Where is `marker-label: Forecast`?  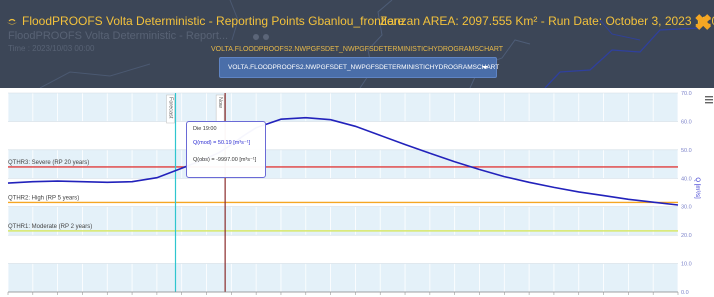 marker-label: Forecast is located at coordinates (171, 108).